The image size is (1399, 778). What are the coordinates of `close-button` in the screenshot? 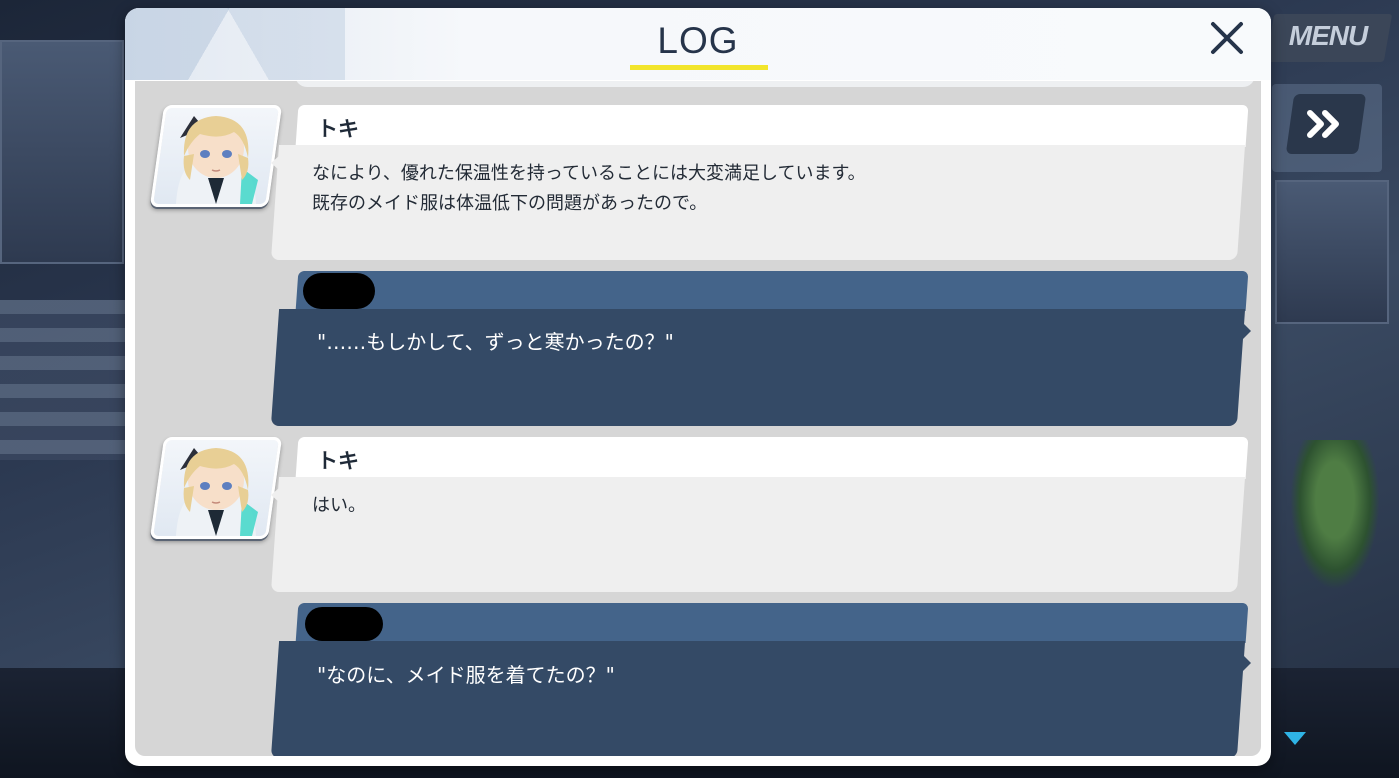 It's located at (1227, 38).